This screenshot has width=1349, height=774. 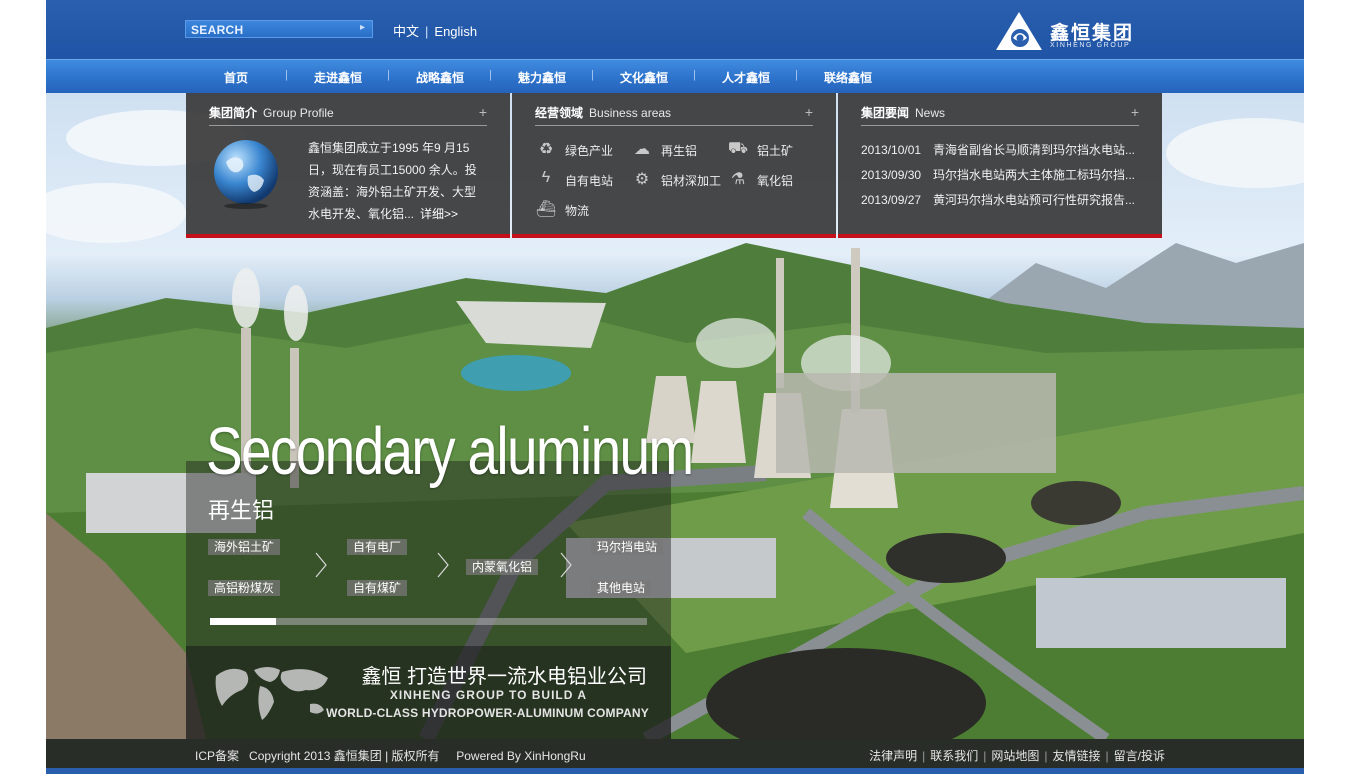 What do you see at coordinates (738, 179) in the screenshot?
I see `flask-icon: ⚗` at bounding box center [738, 179].